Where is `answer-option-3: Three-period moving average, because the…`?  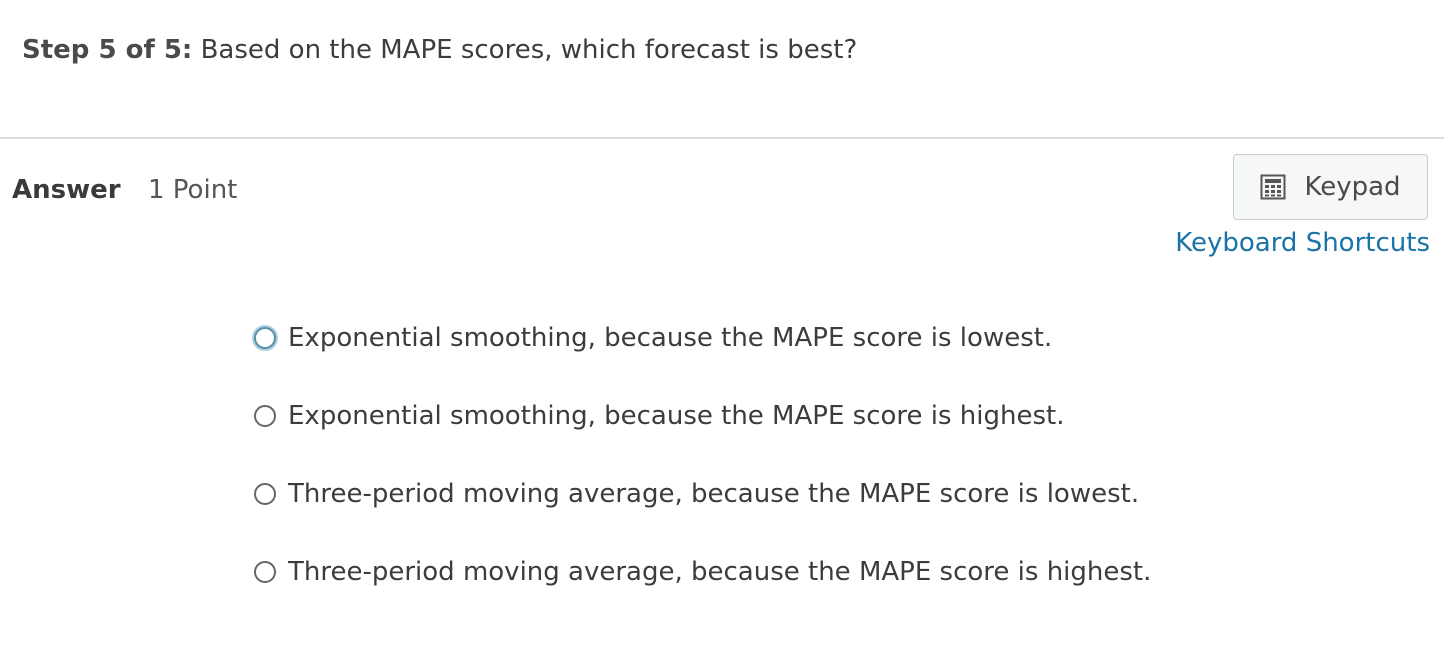
answer-option-3: Three-period moving average, because the… is located at coordinates (696, 494).